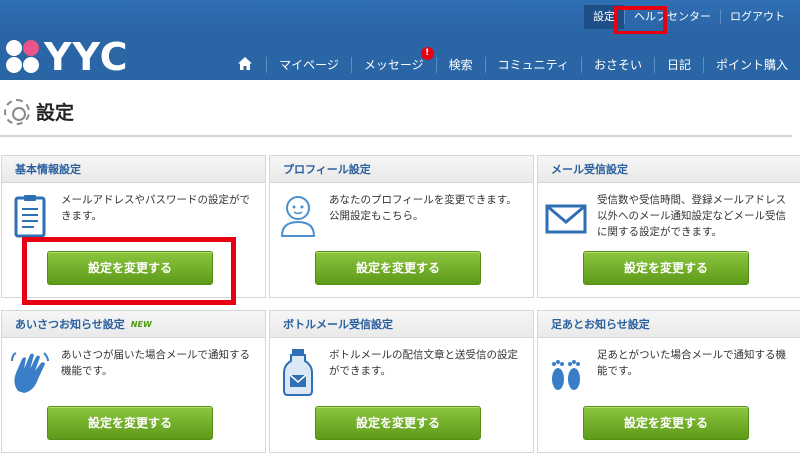  Describe the element at coordinates (401, 169) in the screenshot. I see `card-title: プロフィール設定` at that location.